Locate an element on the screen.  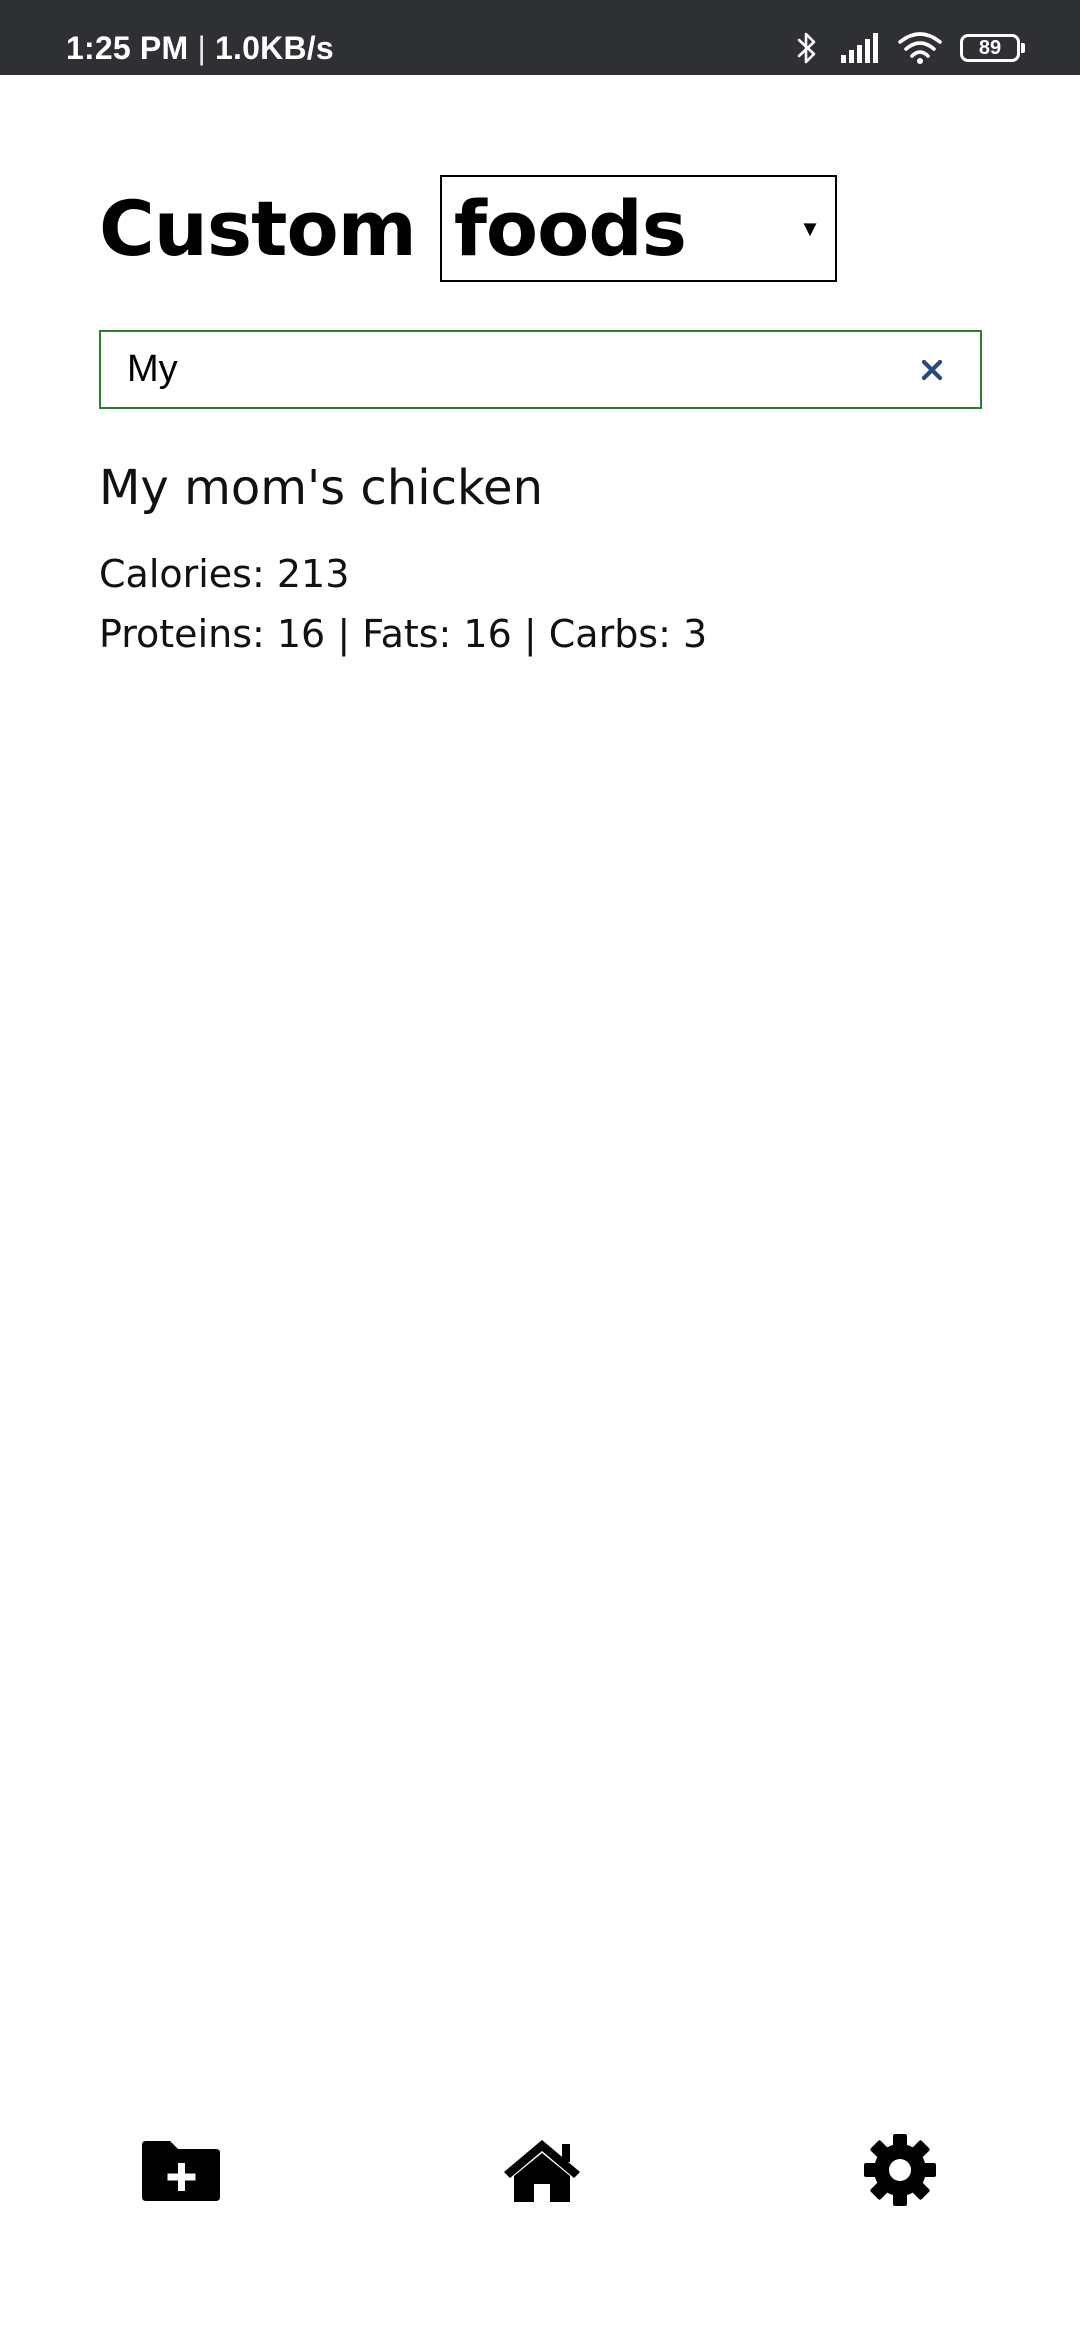
gear-icon is located at coordinates (900, 2170).